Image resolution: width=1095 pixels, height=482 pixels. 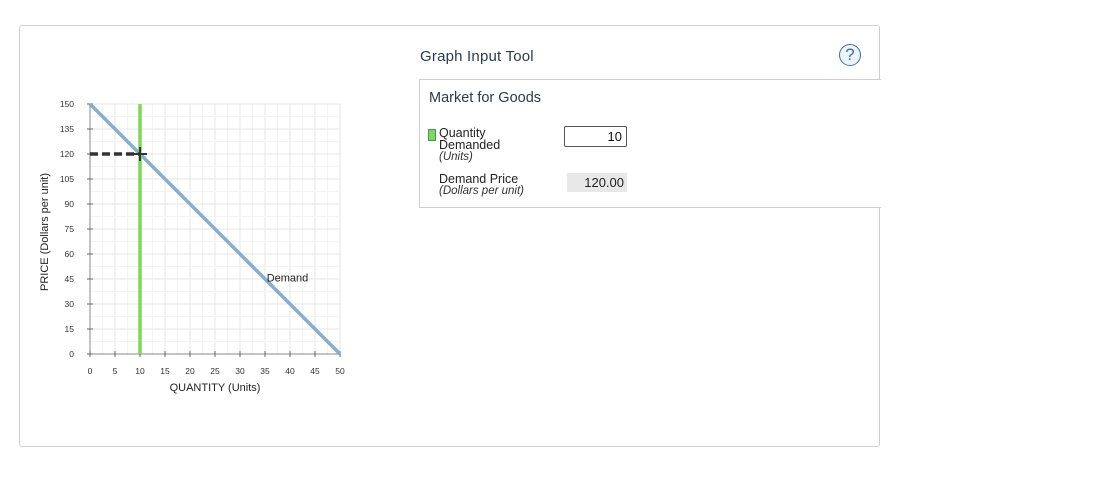 What do you see at coordinates (290, 371) in the screenshot?
I see `x-tick-label: 40` at bounding box center [290, 371].